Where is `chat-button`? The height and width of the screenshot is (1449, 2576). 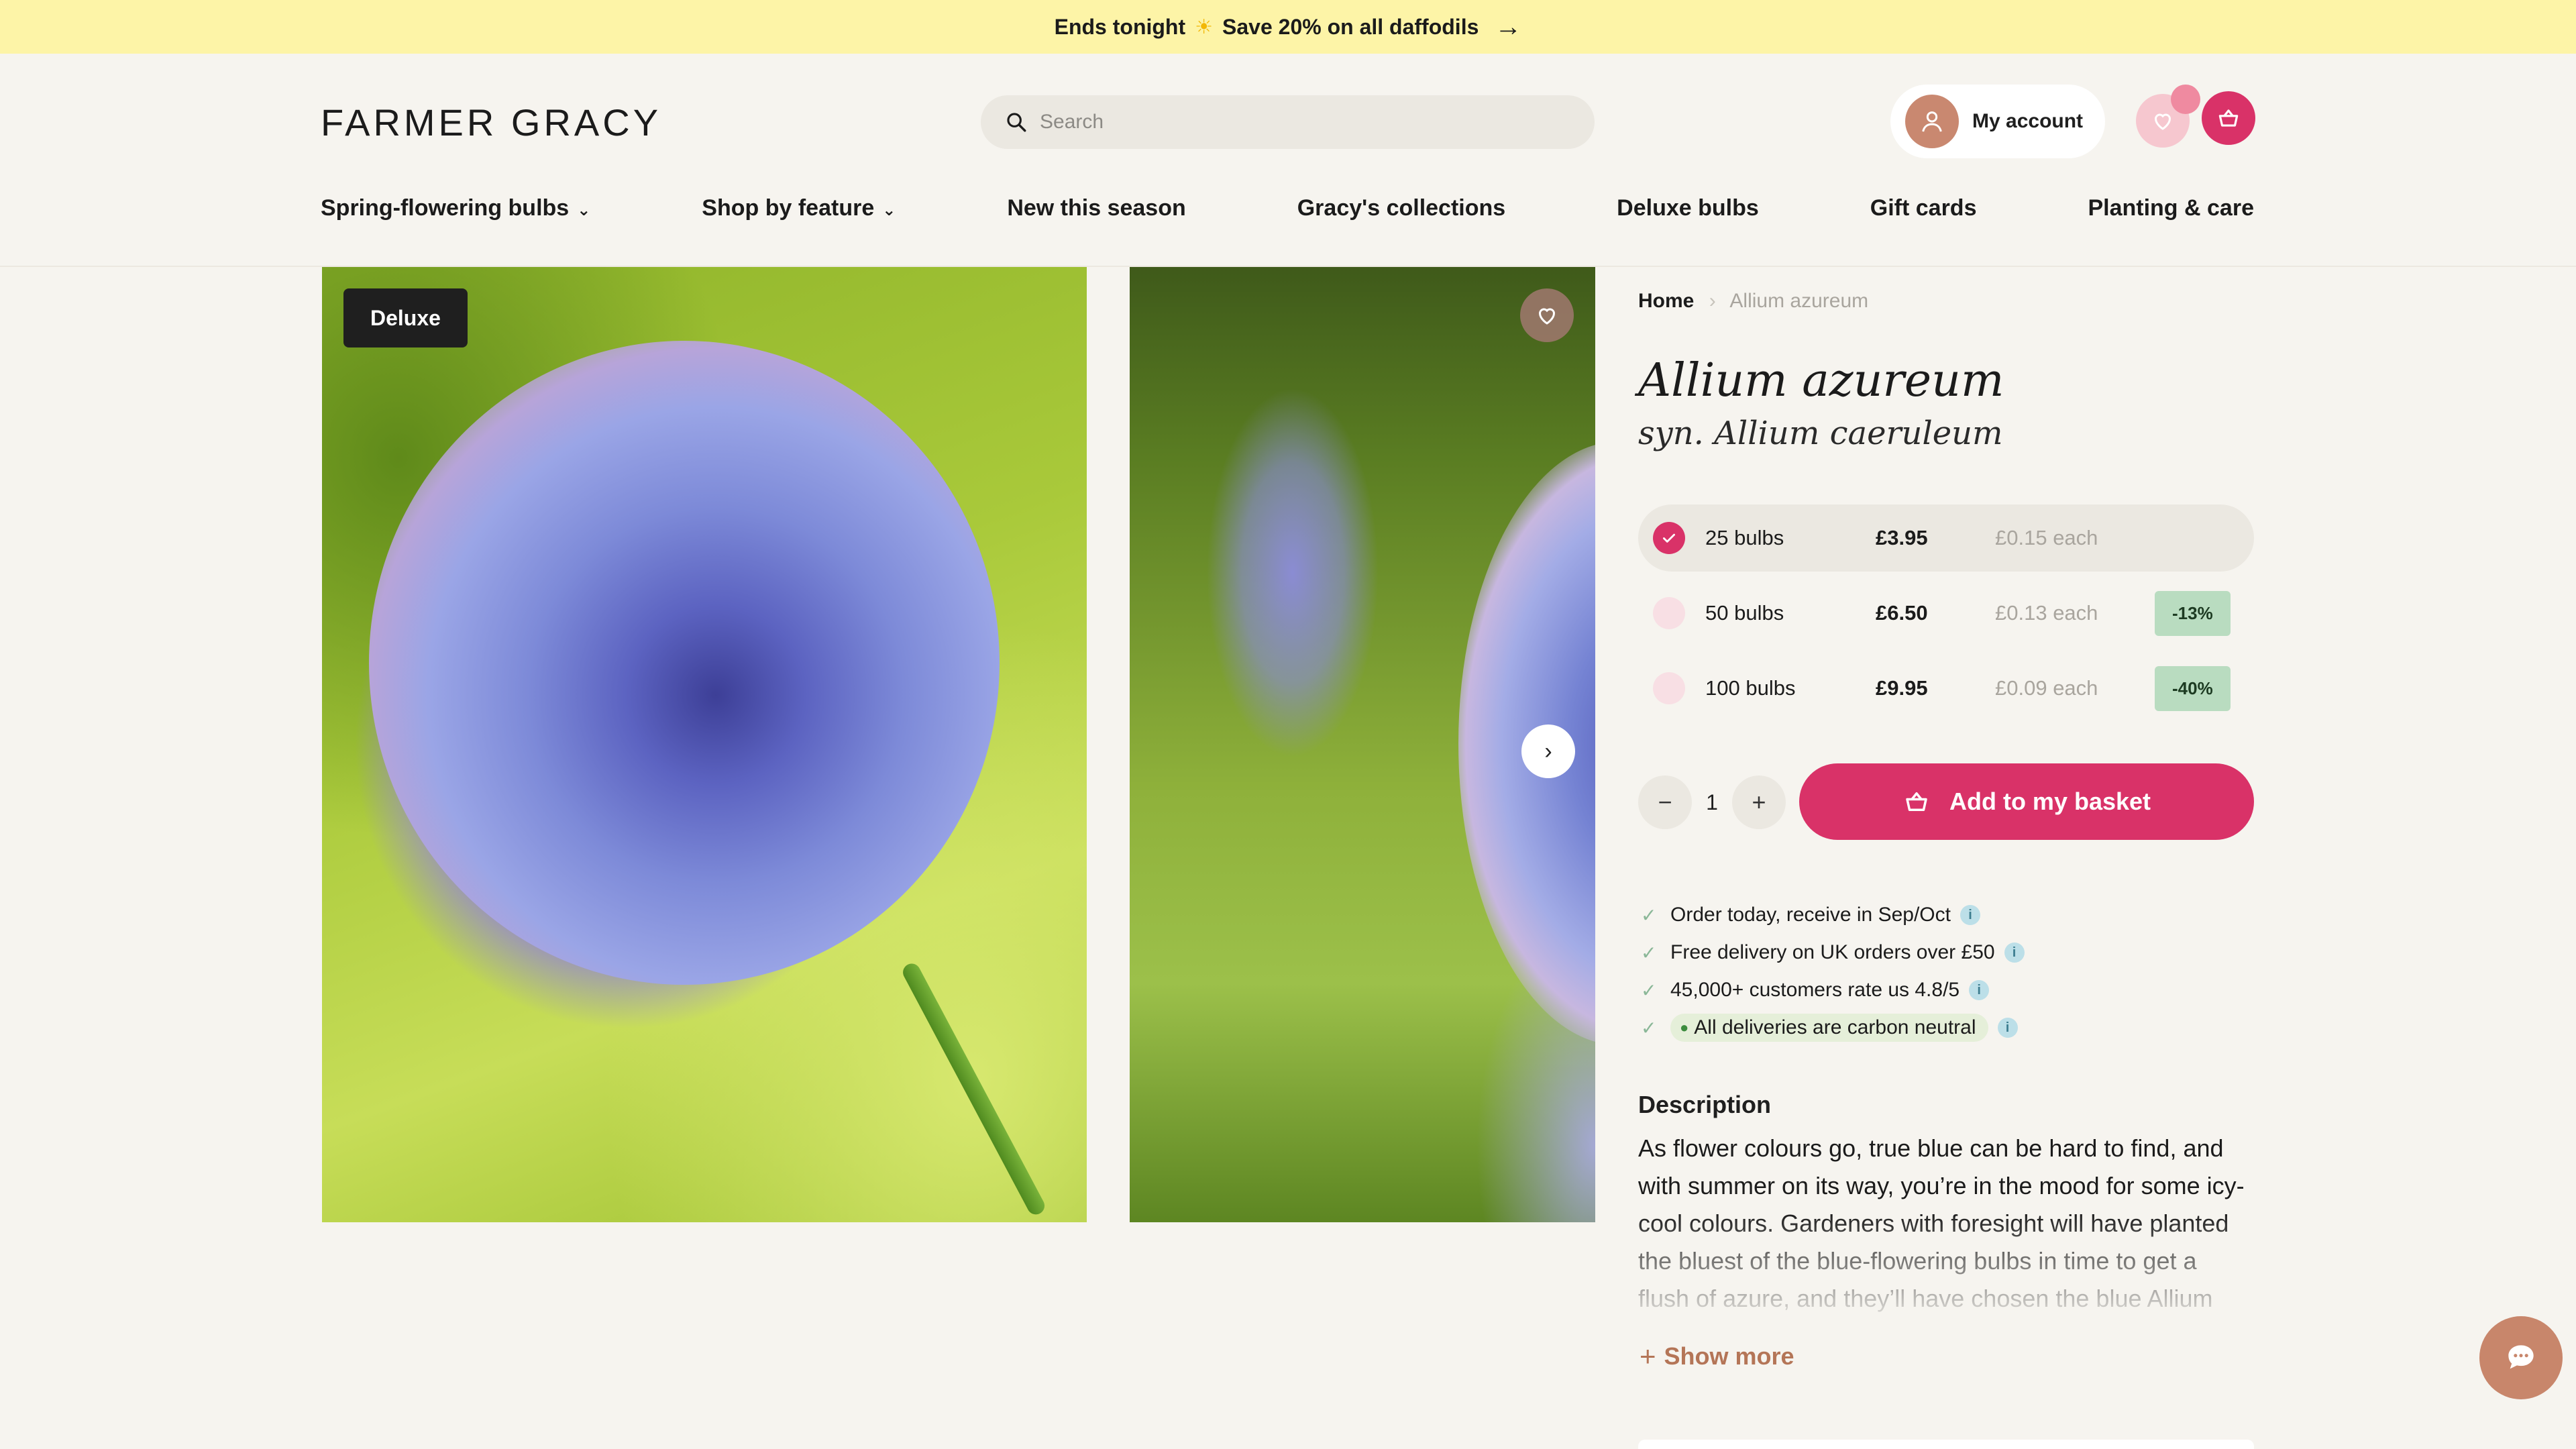 chat-button is located at coordinates (2521, 1357).